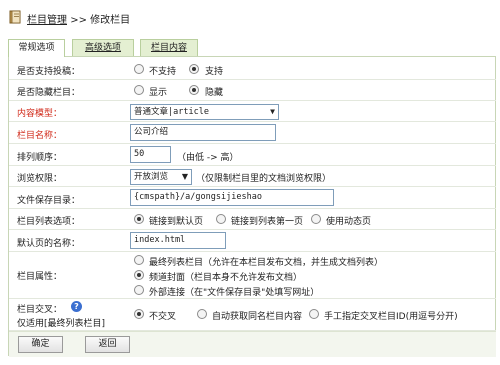 The height and width of the screenshot is (365, 500). What do you see at coordinates (49, 72) in the screenshot?
I see `submit-label: 是否支持投稿：` at bounding box center [49, 72].